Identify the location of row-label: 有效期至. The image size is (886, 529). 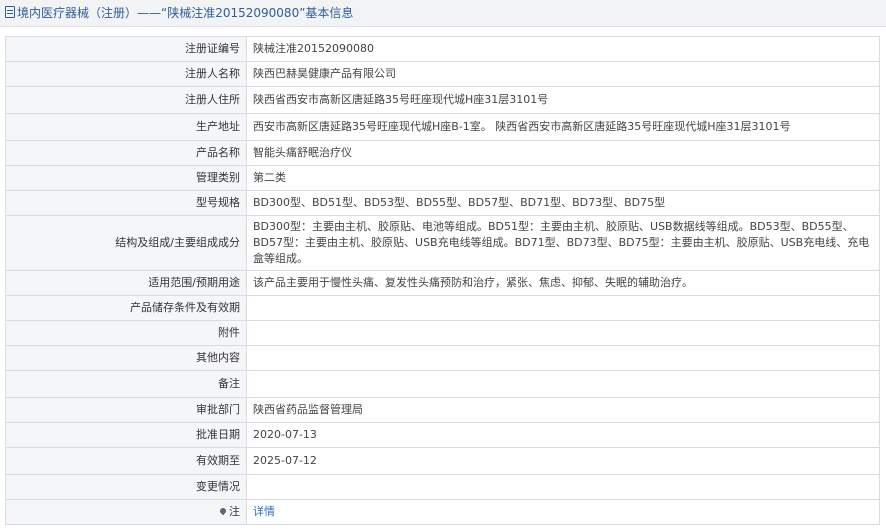
(126, 461).